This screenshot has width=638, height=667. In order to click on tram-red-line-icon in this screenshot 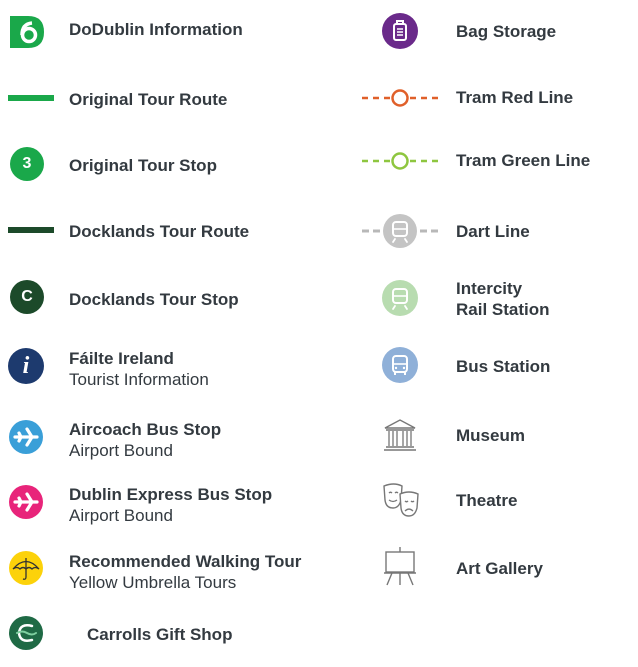, I will do `click(402, 98)`.